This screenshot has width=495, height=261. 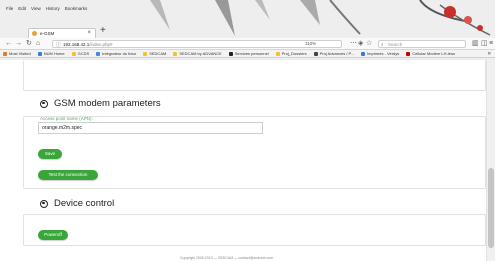 I want to click on sidebar-icon: ◫, so click(x=484, y=43).